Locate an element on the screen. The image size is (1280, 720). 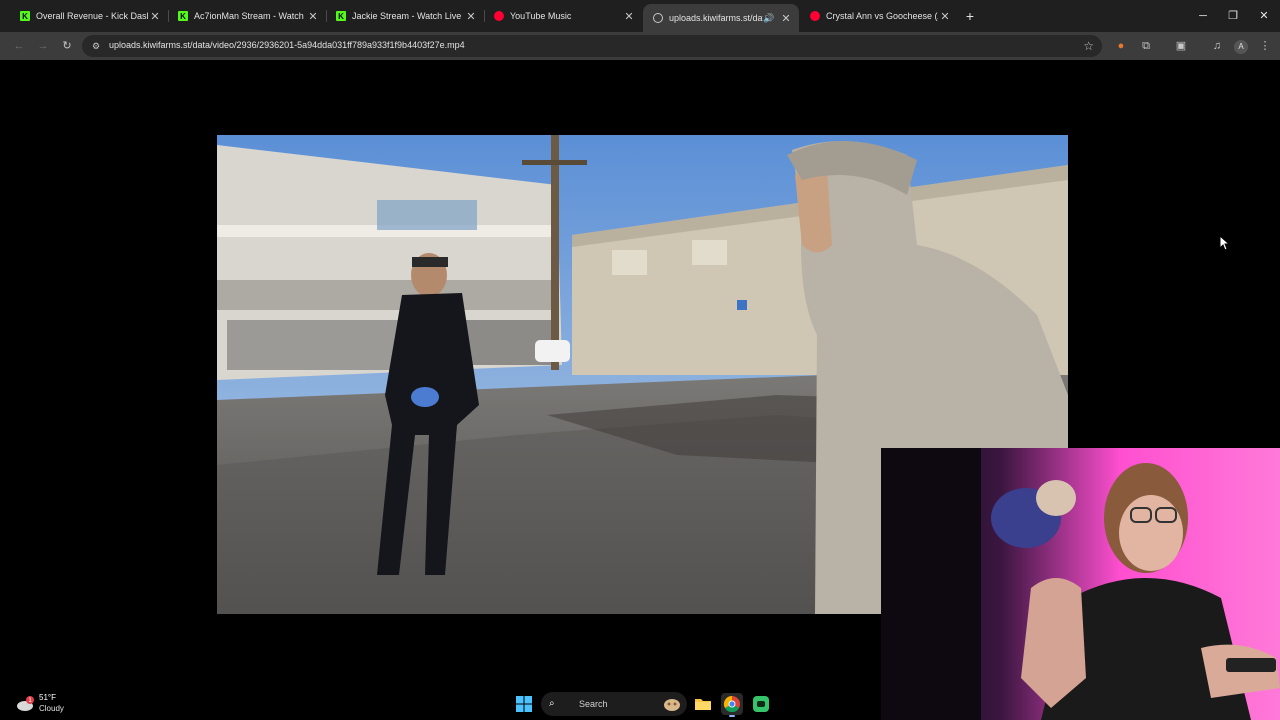
file-explorer-icon is located at coordinates (703, 704).